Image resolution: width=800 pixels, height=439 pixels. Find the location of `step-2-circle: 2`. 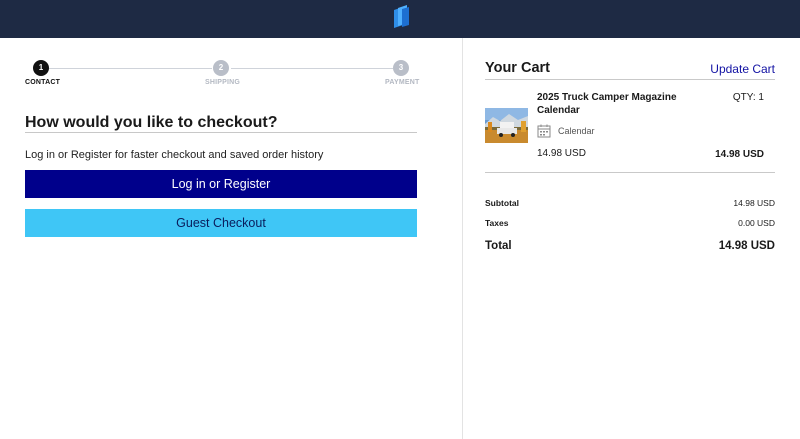

step-2-circle: 2 is located at coordinates (221, 68).